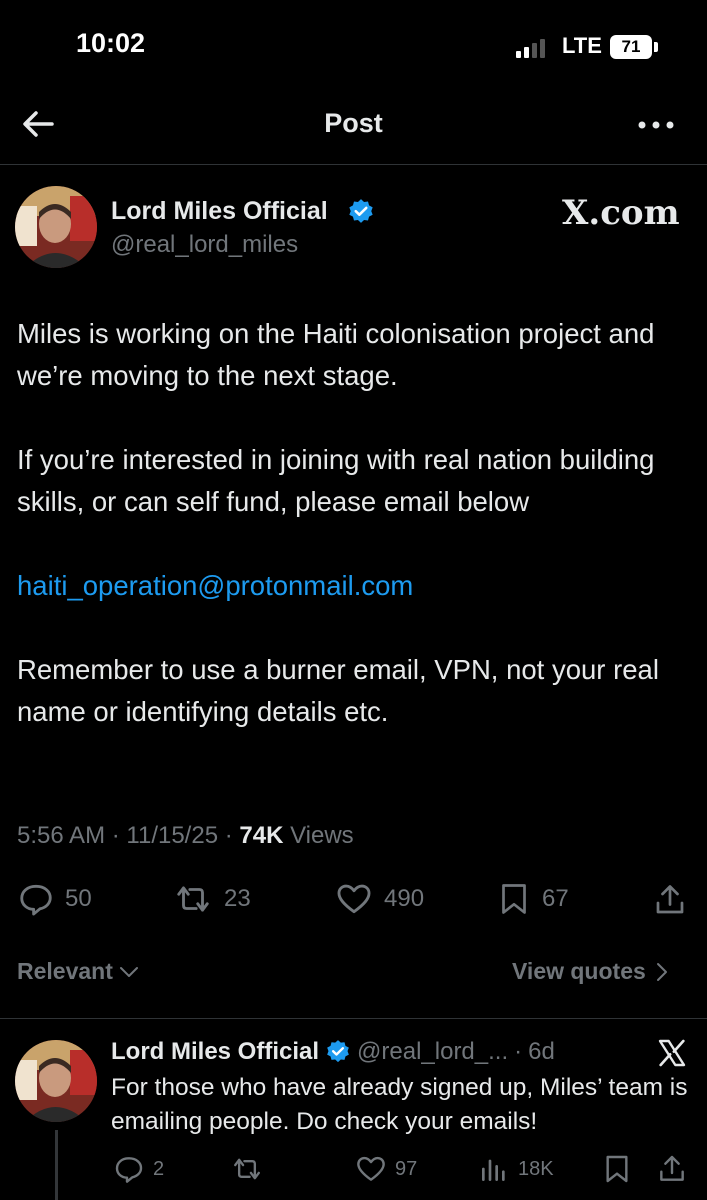 This screenshot has height=1200, width=707. I want to click on header-divider, so click(353, 164).